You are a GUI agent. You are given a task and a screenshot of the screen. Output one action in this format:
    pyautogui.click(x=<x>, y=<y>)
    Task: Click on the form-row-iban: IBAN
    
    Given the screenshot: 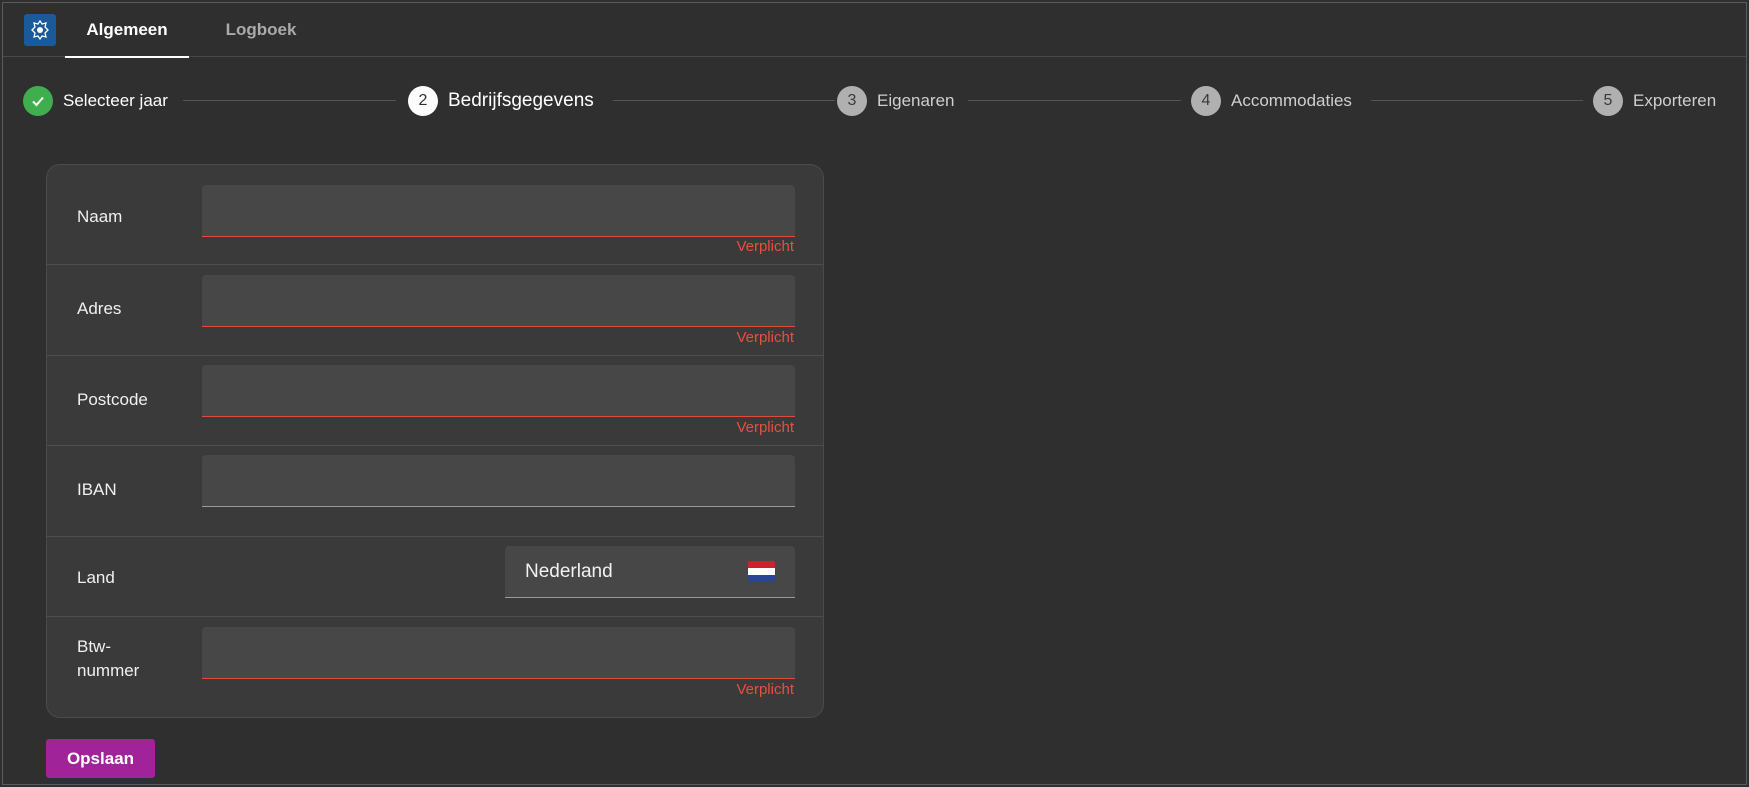 What is the action you would take?
    pyautogui.click(x=435, y=491)
    